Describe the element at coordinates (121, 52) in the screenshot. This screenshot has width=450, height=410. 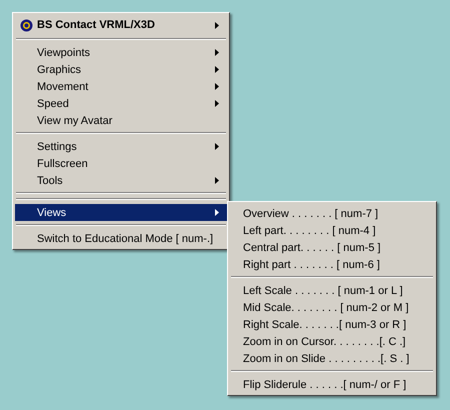
I see `menu-item: Viewpoints` at that location.